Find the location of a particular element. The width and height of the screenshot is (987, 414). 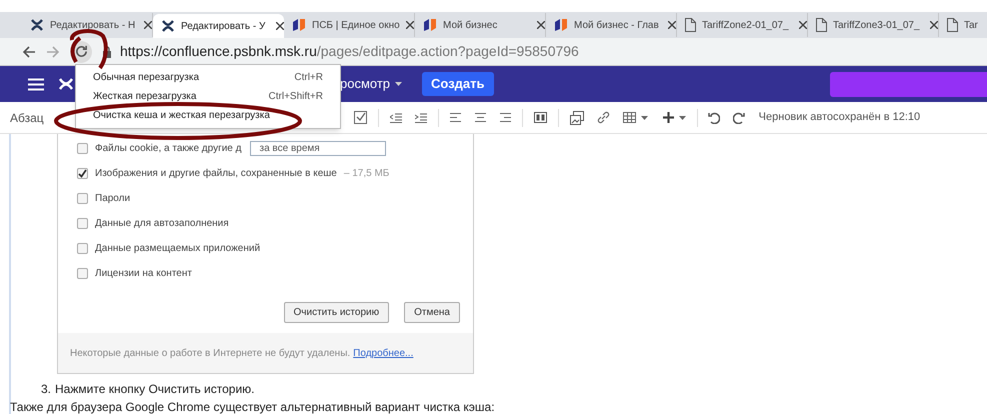

tab-title: TariffZone2-01_07_ is located at coordinates (746, 25).